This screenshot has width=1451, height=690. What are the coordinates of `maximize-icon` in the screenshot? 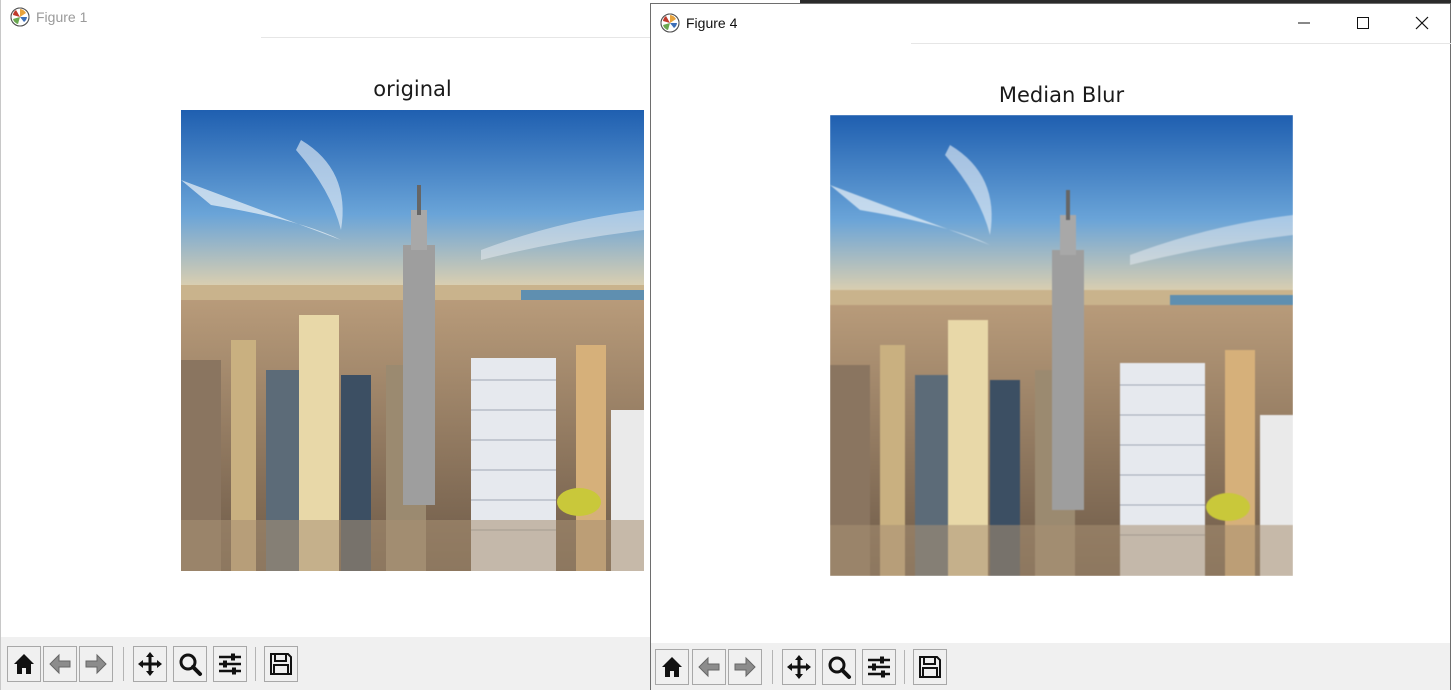 It's located at (1363, 23).